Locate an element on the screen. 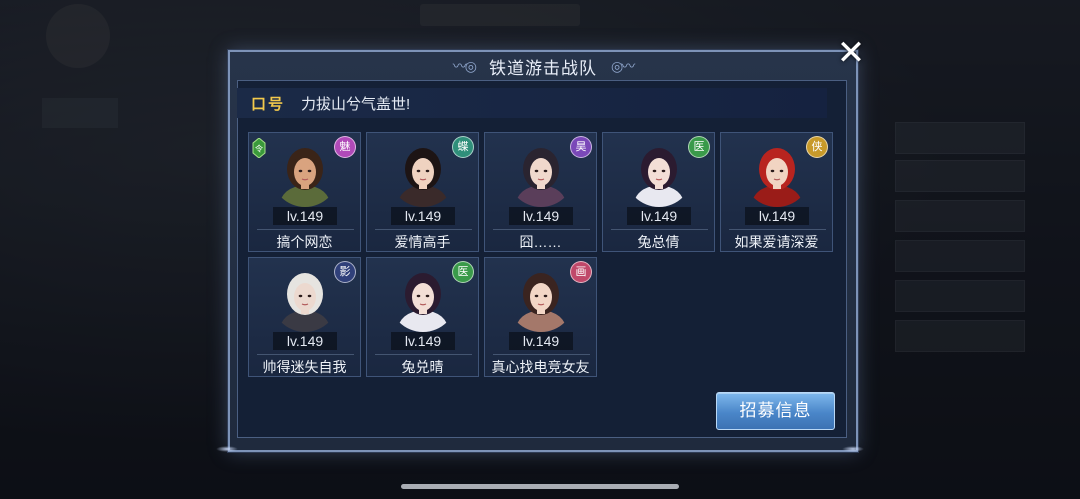  member-name: 真心找电竞女友 is located at coordinates (540, 367).